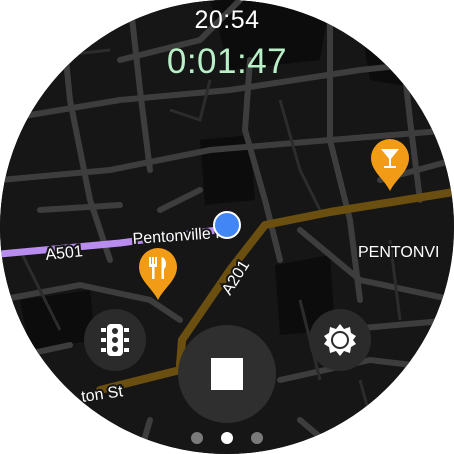 Image resolution: width=454 pixels, height=454 pixels. I want to click on traffic-button, so click(115, 340).